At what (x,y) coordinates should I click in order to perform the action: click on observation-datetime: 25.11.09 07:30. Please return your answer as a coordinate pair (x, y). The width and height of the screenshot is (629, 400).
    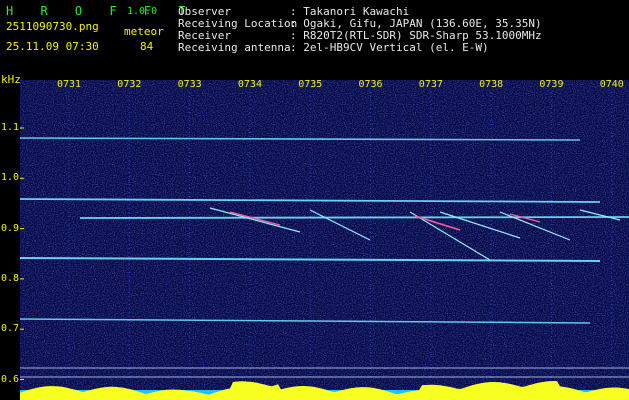
    Looking at the image, I should click on (52, 46).